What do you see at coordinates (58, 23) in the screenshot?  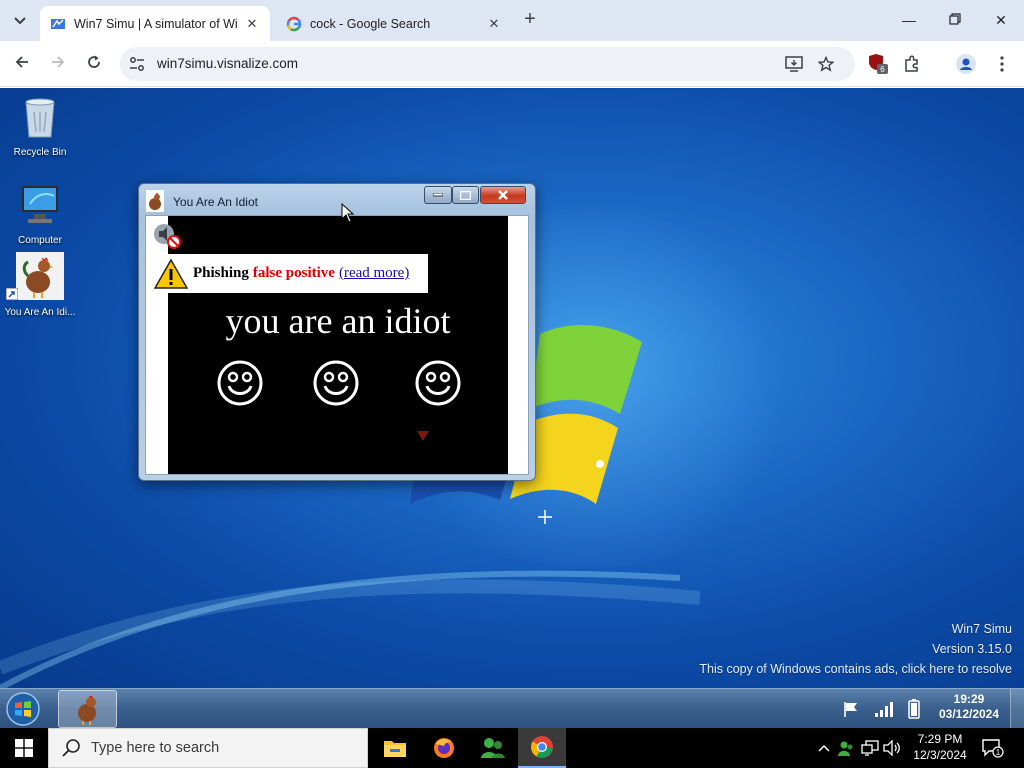 I see `win7simu-favicon-icon` at bounding box center [58, 23].